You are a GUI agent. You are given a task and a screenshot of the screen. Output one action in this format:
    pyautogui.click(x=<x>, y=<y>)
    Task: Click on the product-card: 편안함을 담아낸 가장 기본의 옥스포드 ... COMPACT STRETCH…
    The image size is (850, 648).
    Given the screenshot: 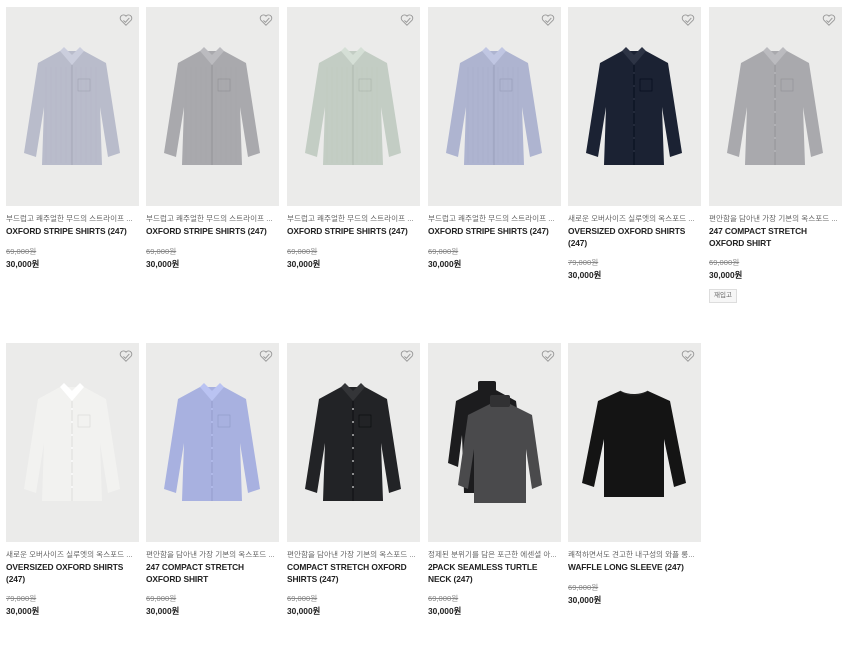 What is the action you would take?
    pyautogui.click(x=353, y=480)
    